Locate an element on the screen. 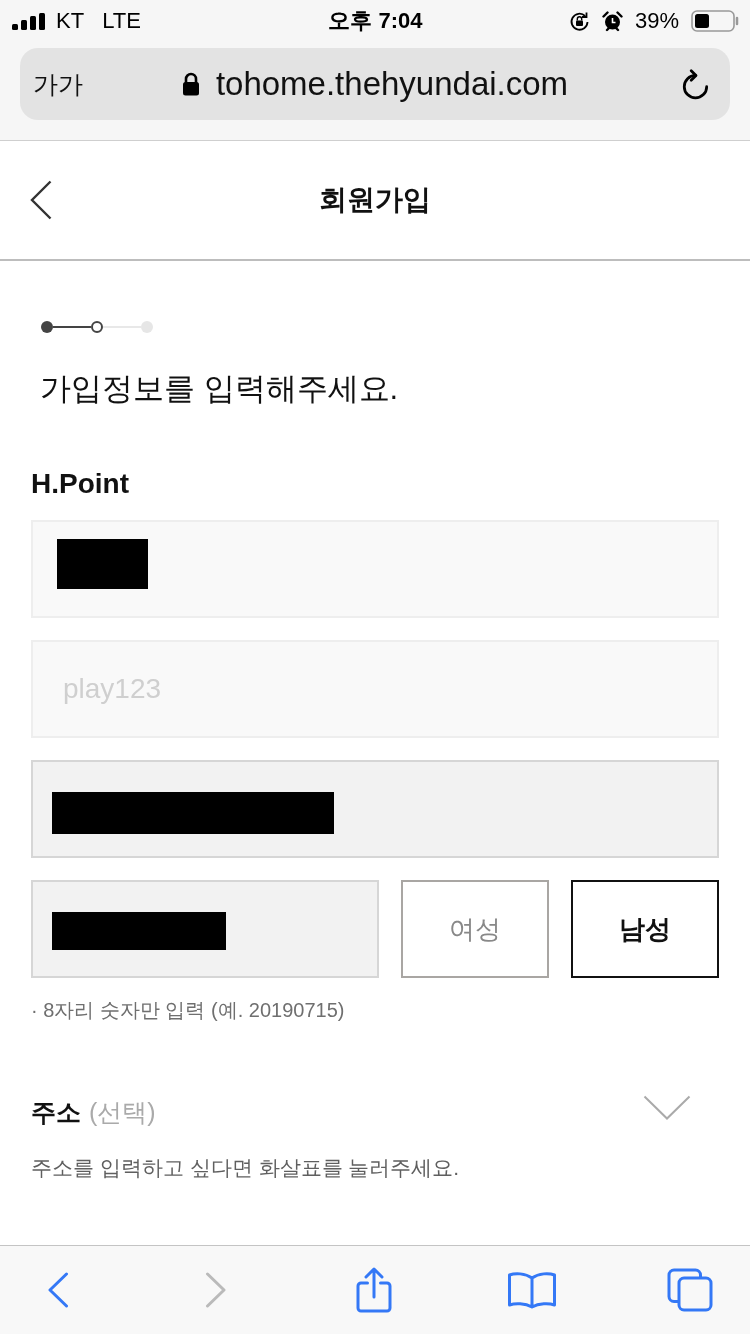 This screenshot has width=750, height=1334. birthdate-hint: · 8자리 숫자만 입력 (예. 20190715) is located at coordinates (188, 1010).